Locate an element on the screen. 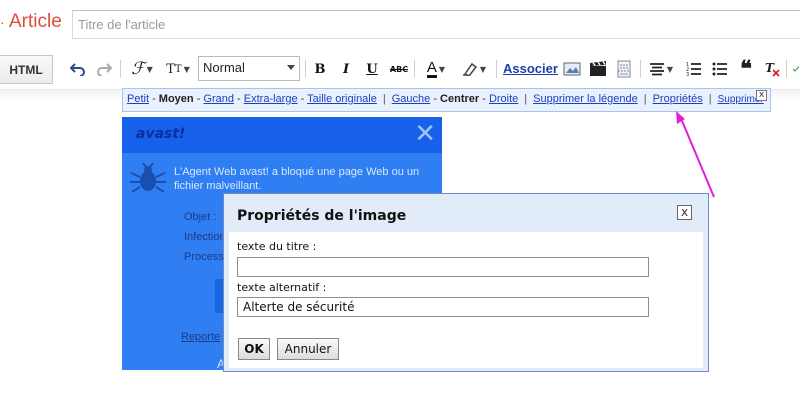 The height and width of the screenshot is (420, 800). quote-icon: ❝ is located at coordinates (746, 69).